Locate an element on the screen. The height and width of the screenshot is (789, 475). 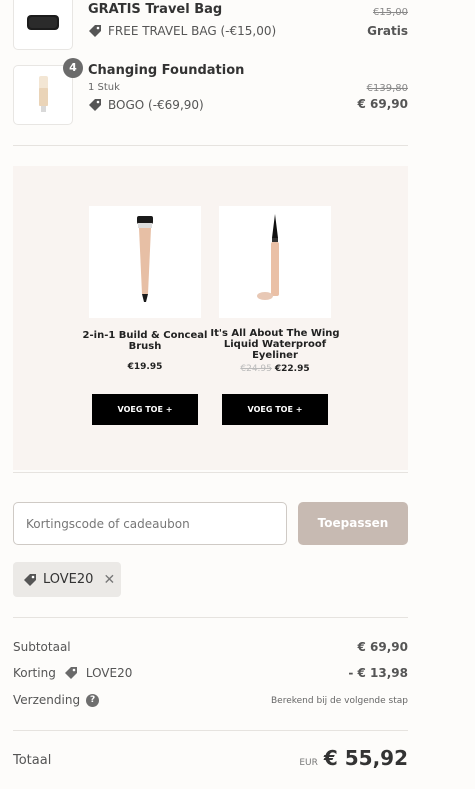
product-image-eyeliner is located at coordinates (275, 262).